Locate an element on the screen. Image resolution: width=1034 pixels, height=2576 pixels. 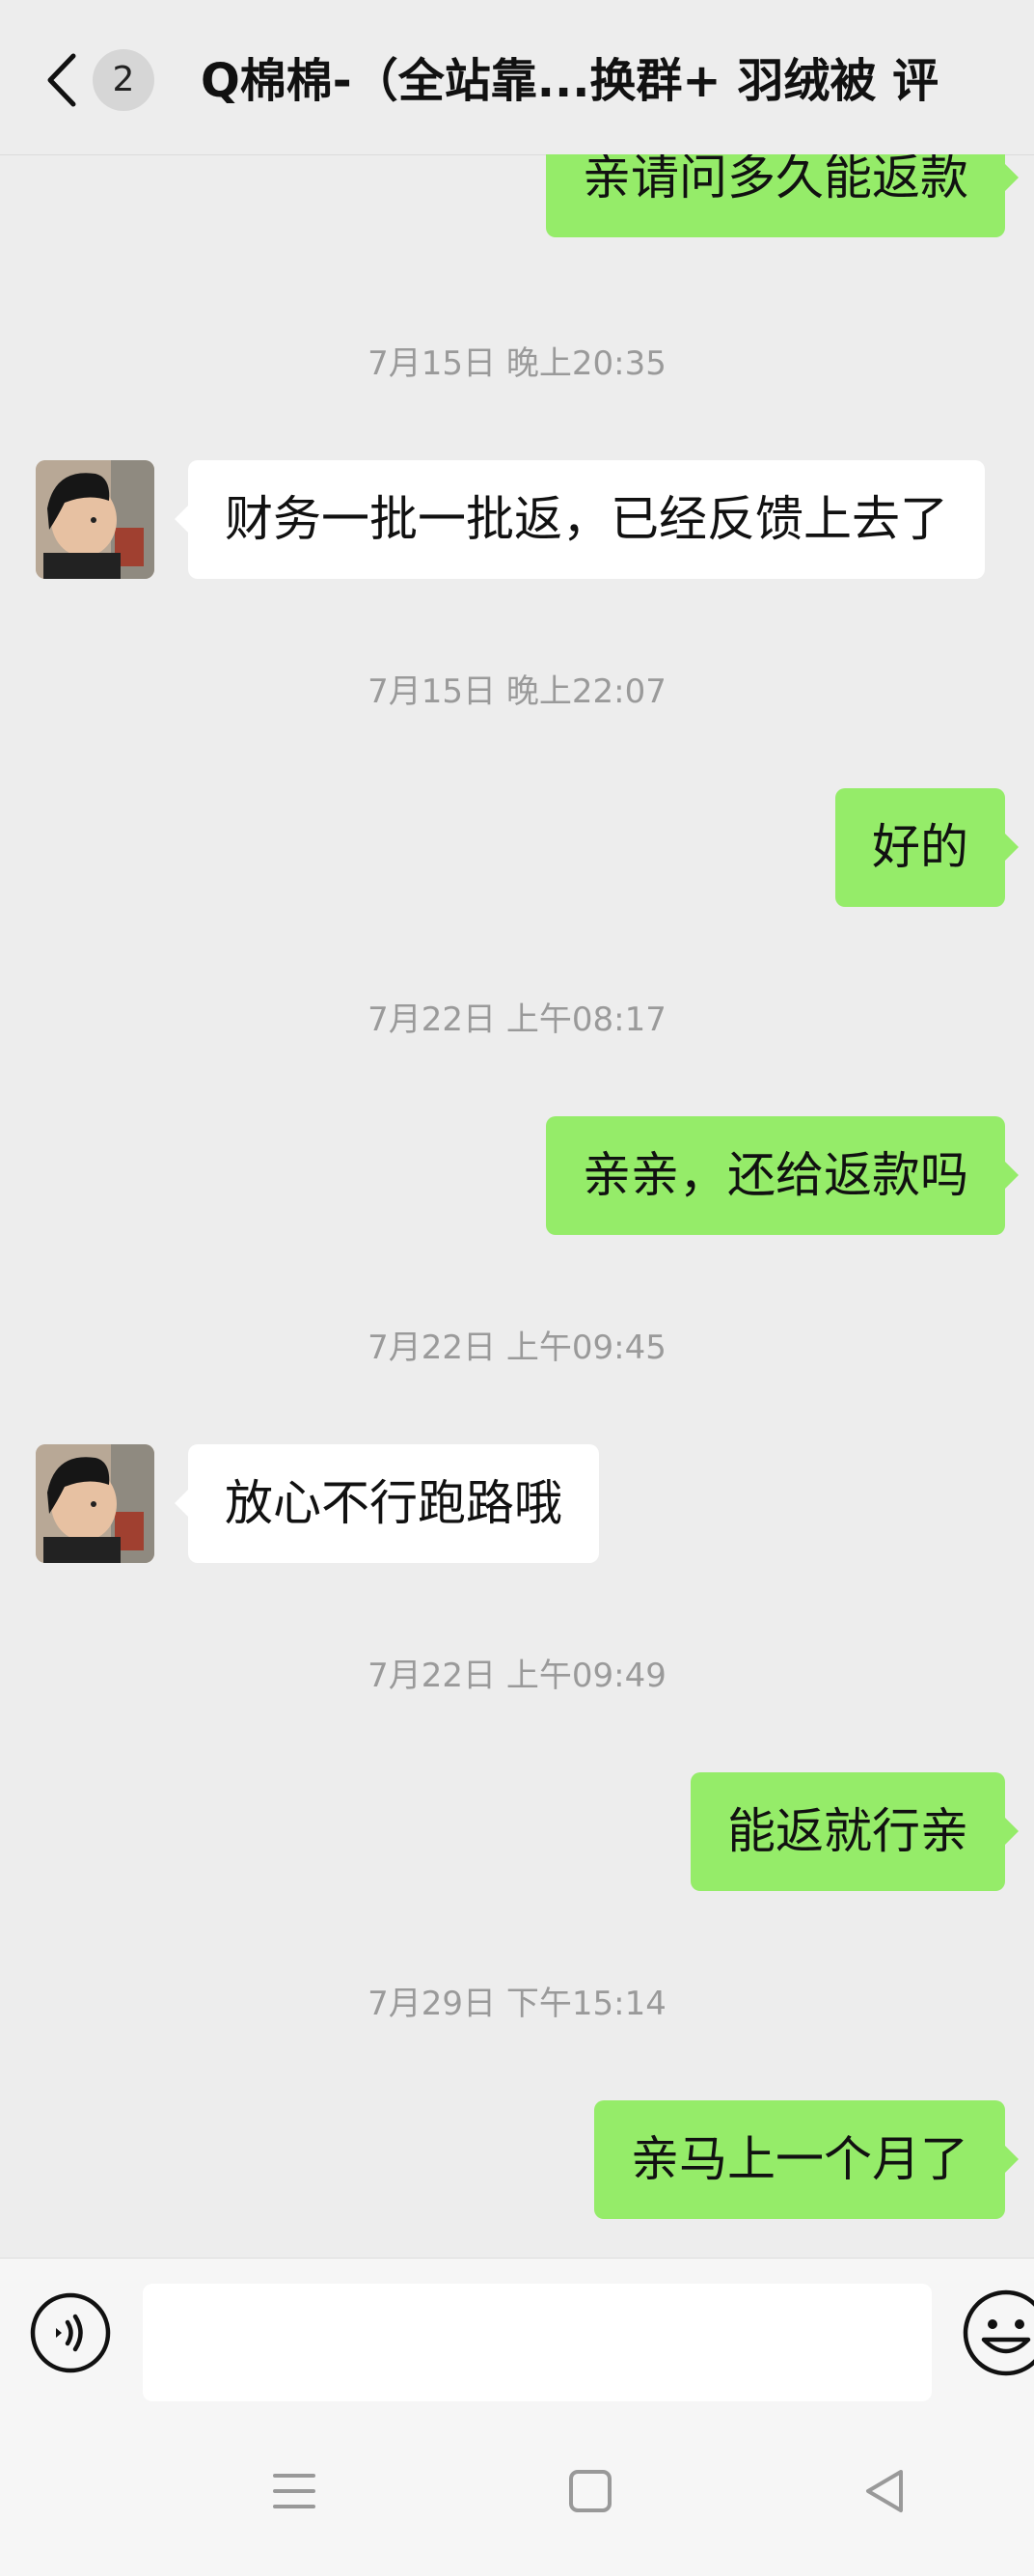
back-triangle-icon is located at coordinates (886, 2491).